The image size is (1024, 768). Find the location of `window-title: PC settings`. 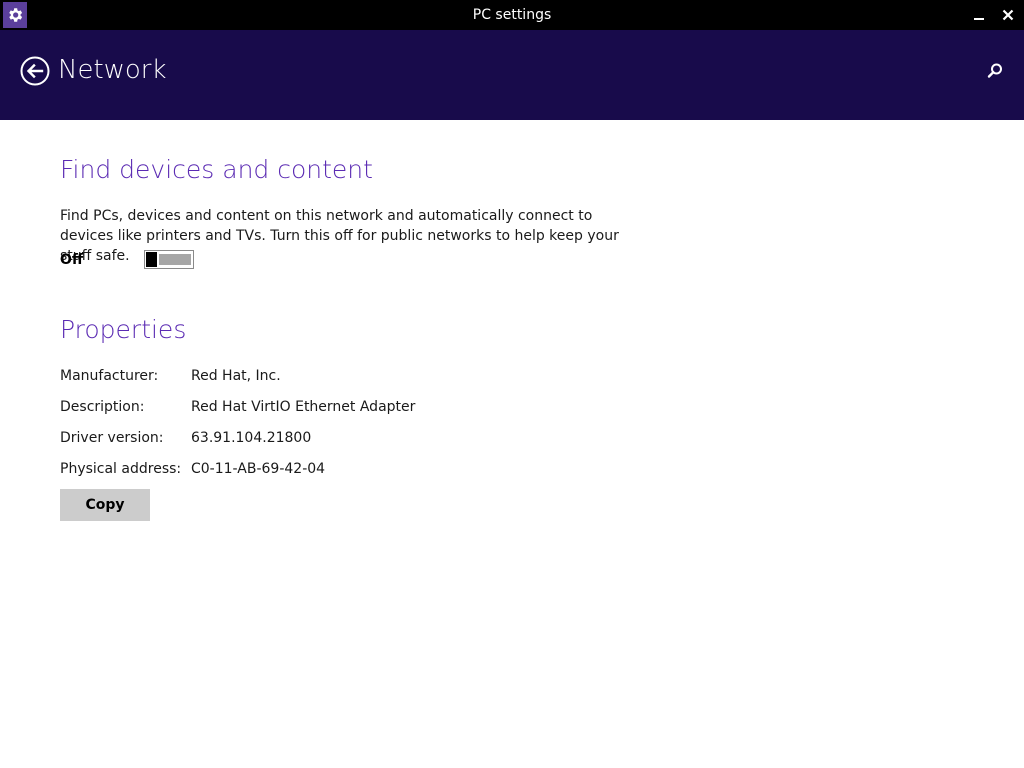

window-title: PC settings is located at coordinates (512, 15).